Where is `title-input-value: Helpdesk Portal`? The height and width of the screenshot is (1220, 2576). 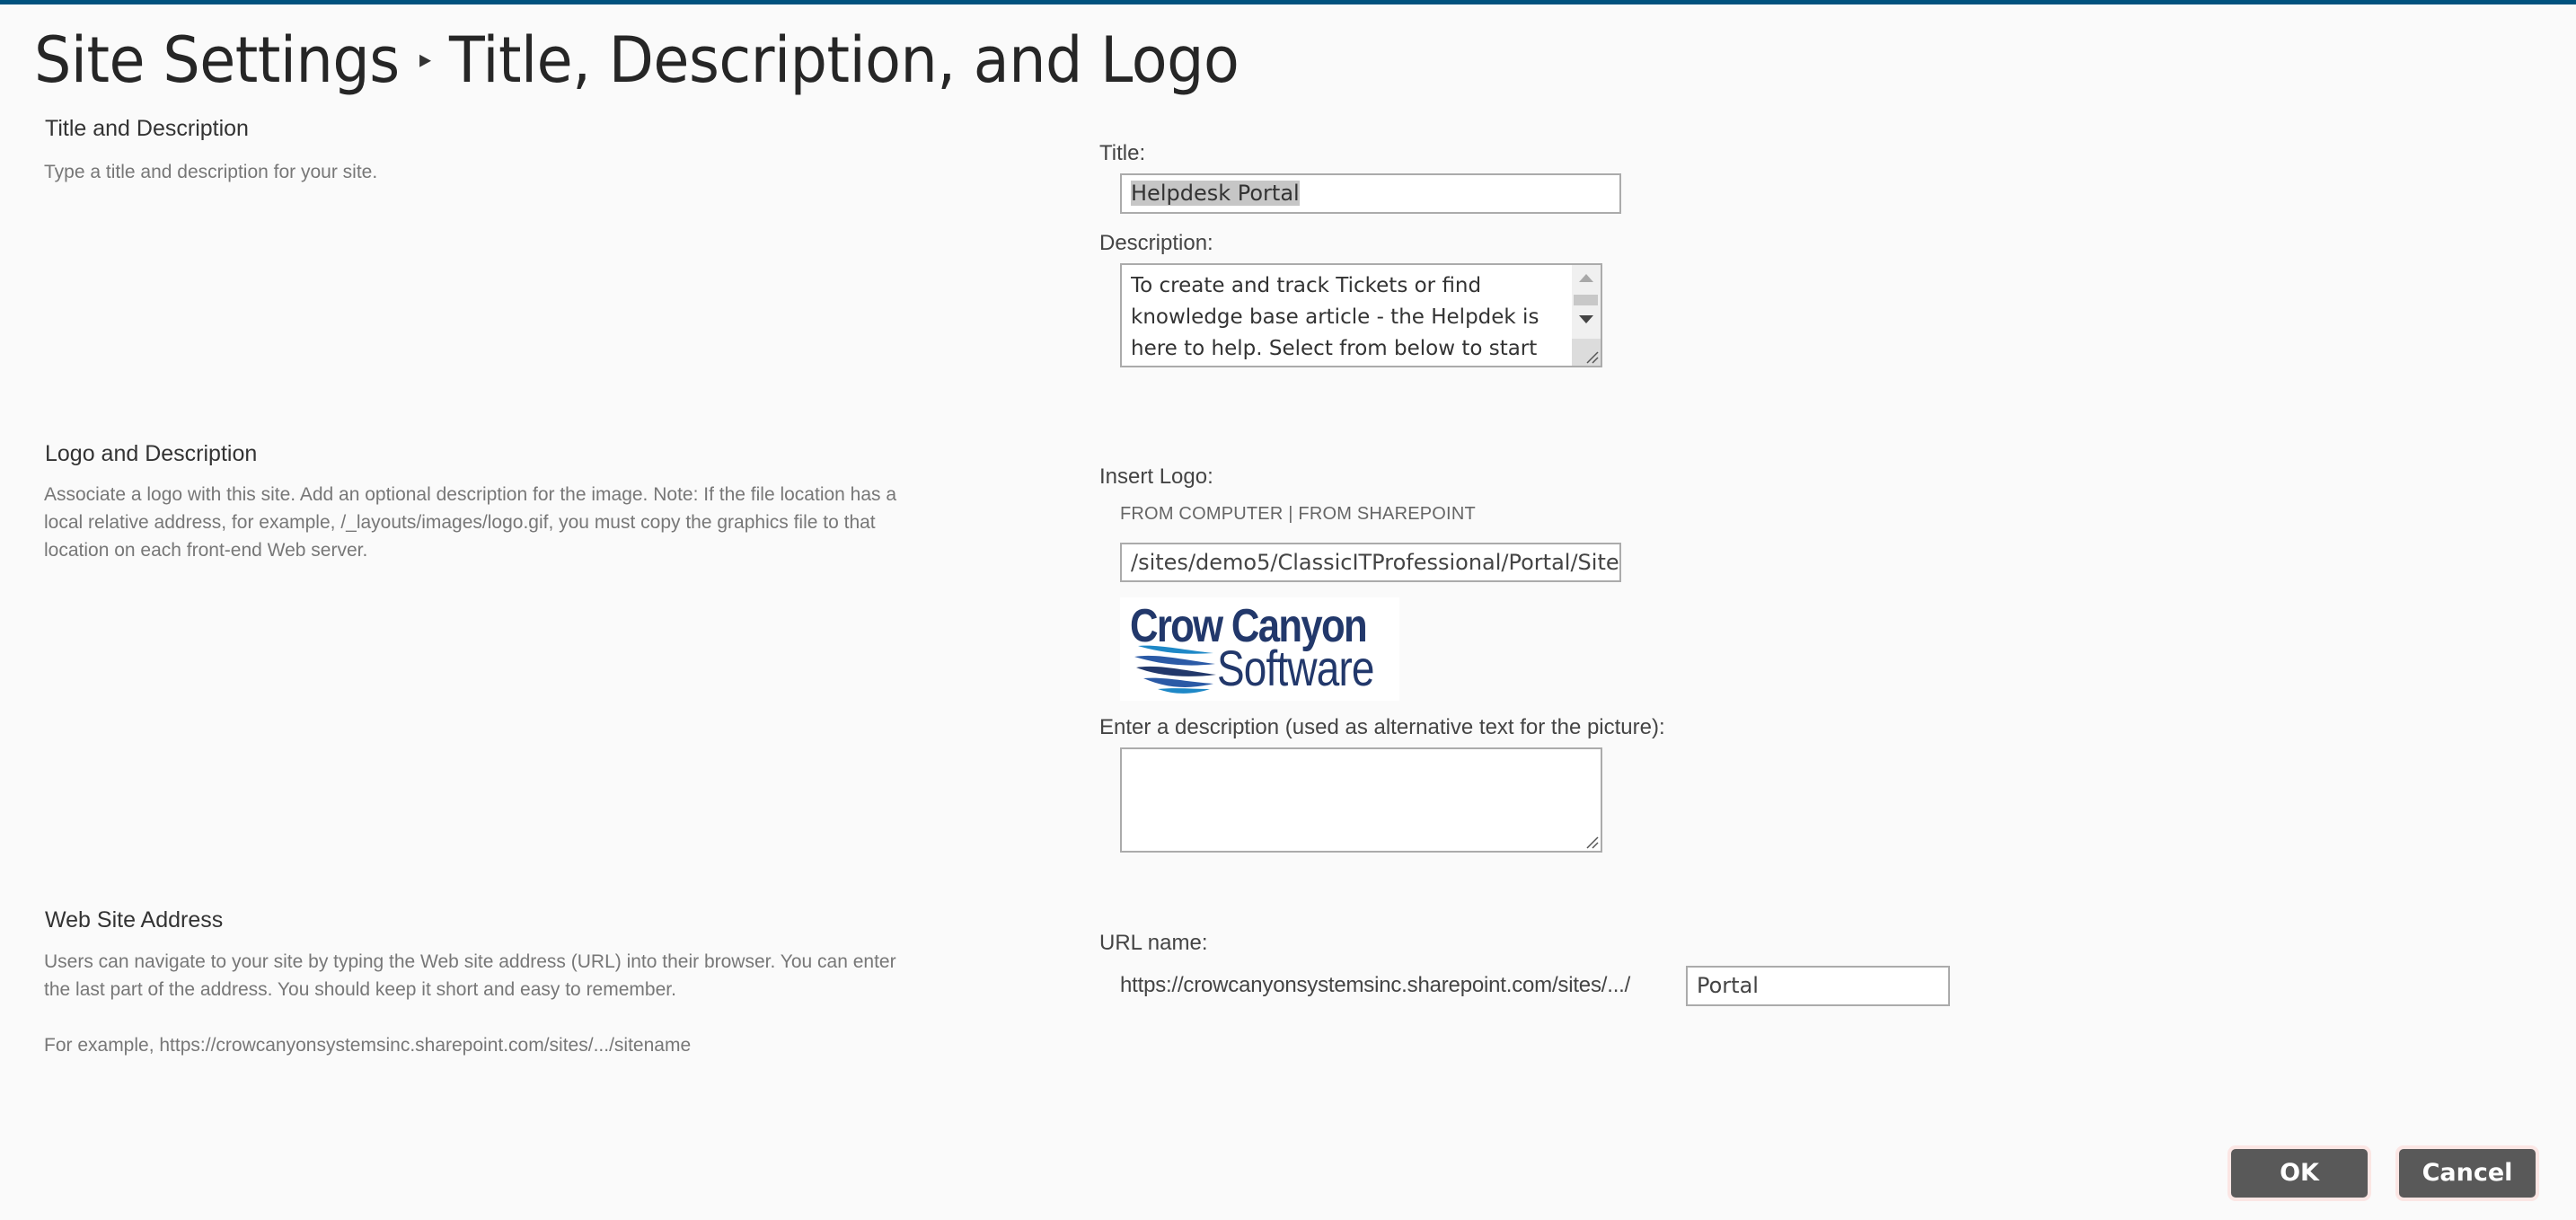
title-input-value: Helpdesk Portal is located at coordinates (1215, 193).